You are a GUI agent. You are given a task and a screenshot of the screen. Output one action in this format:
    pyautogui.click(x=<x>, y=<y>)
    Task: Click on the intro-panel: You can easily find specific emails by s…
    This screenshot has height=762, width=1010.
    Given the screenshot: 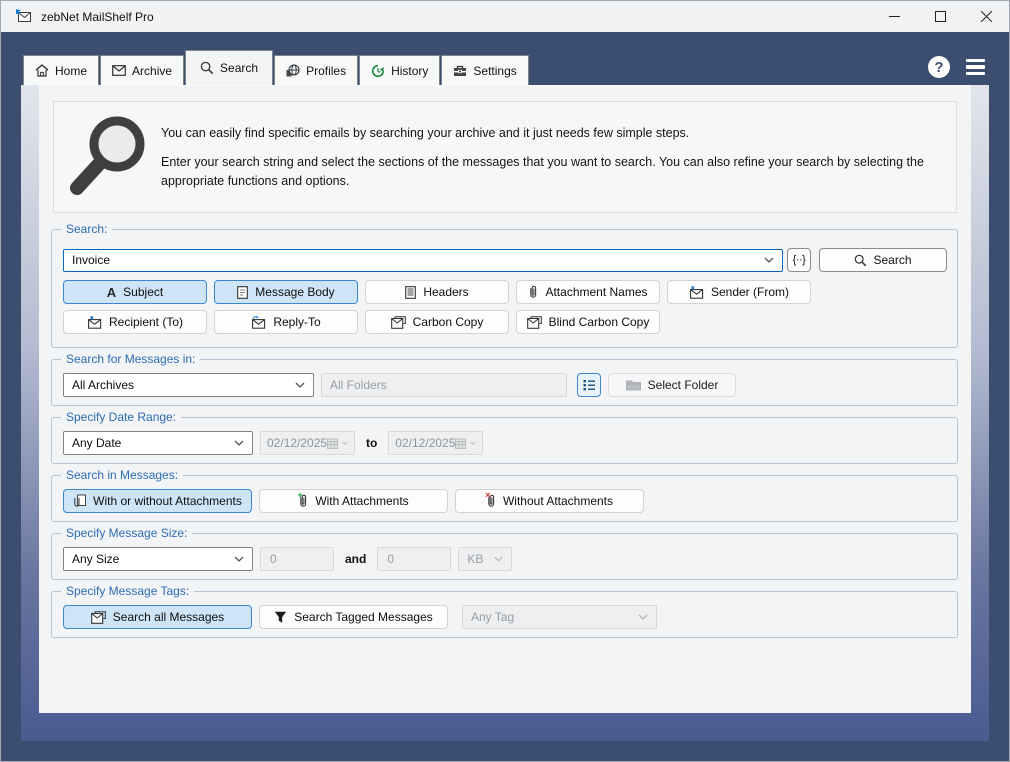 What is the action you would take?
    pyautogui.click(x=505, y=157)
    